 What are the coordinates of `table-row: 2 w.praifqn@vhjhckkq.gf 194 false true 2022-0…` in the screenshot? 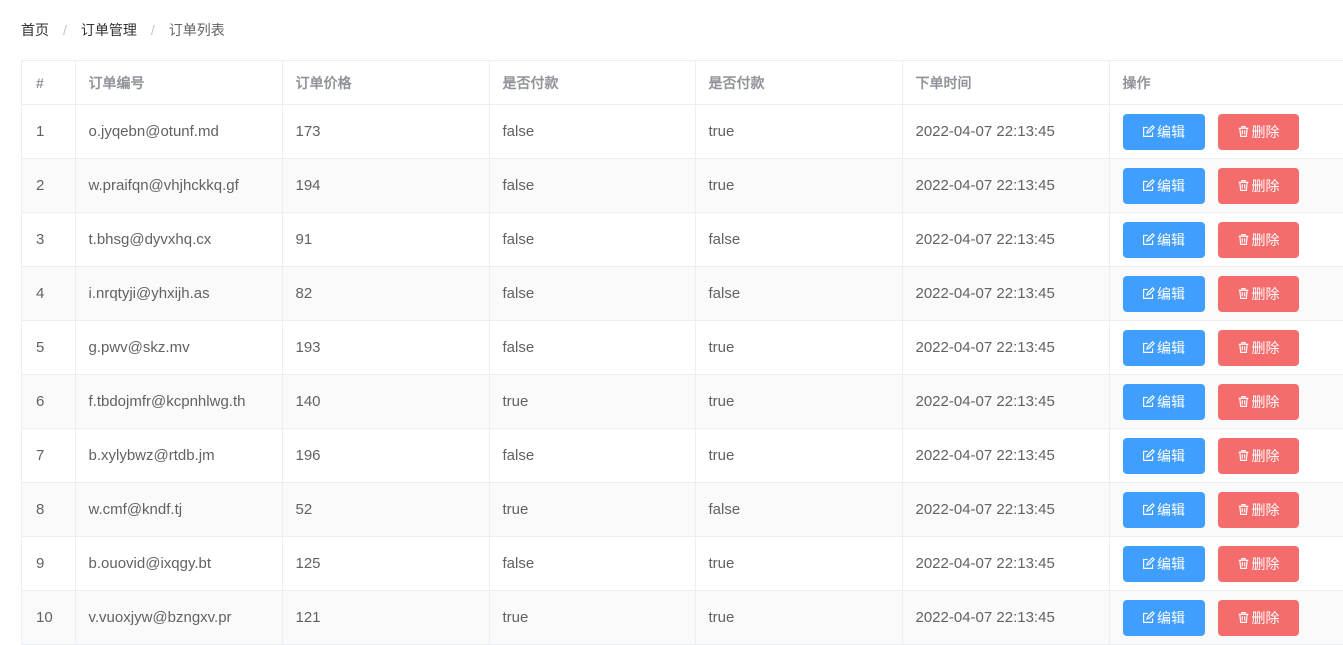 It's located at (682, 185).